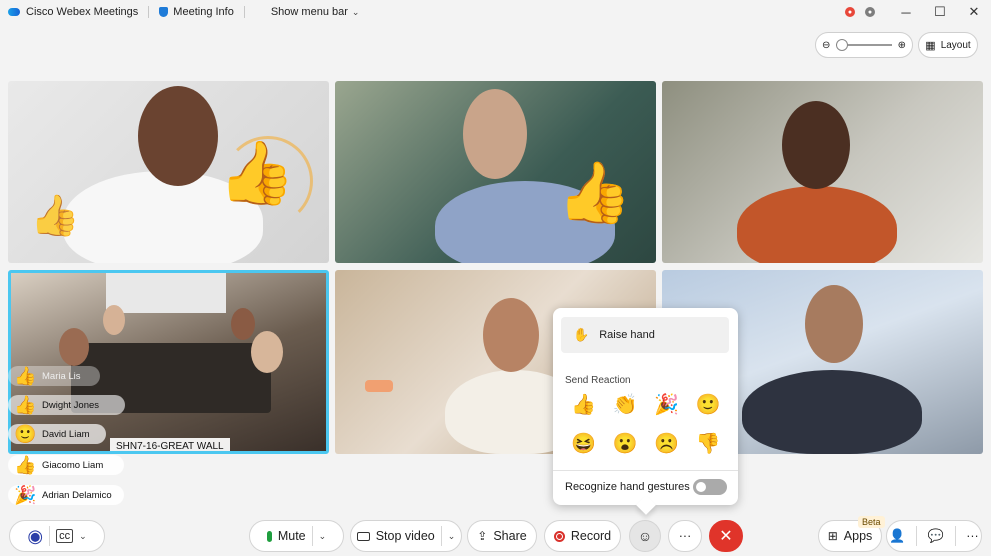  I want to click on mute-button-group: Mute ⌄, so click(296, 536).